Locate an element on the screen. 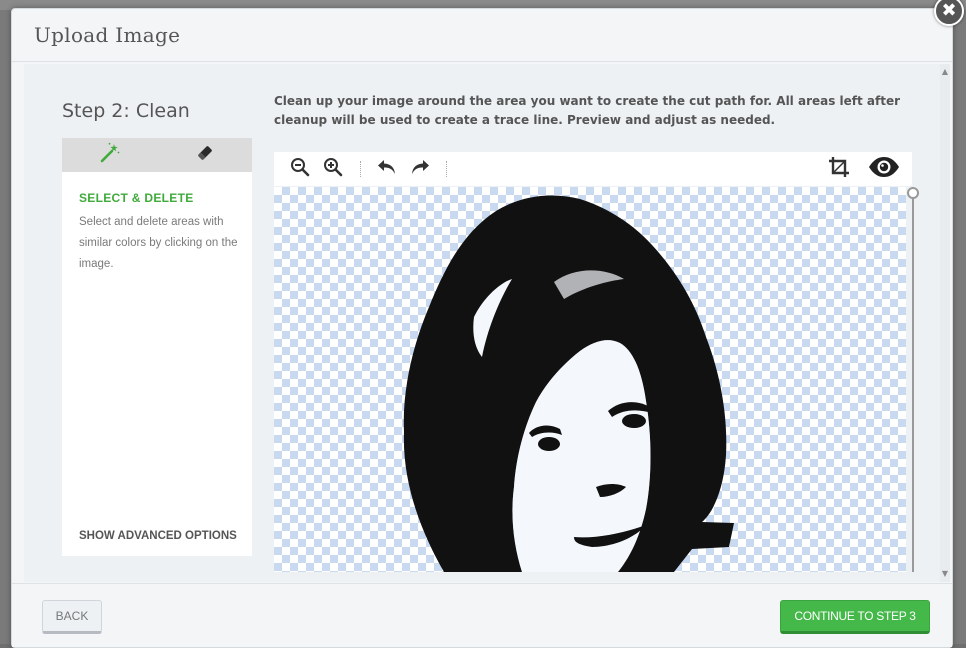 This screenshot has width=966, height=648. redo-icon is located at coordinates (420, 169).